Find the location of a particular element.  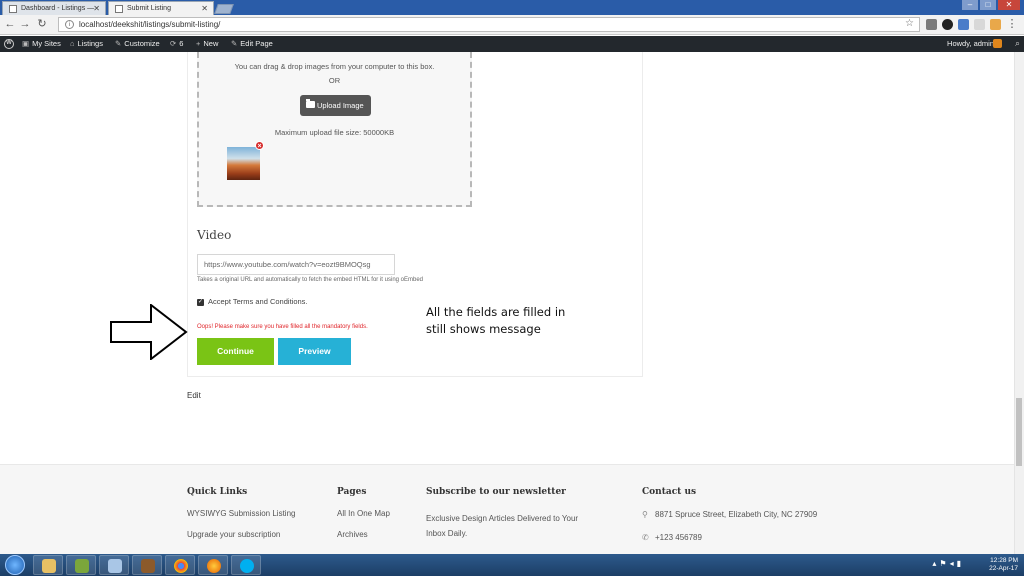

page-icon is located at coordinates (119, 9).